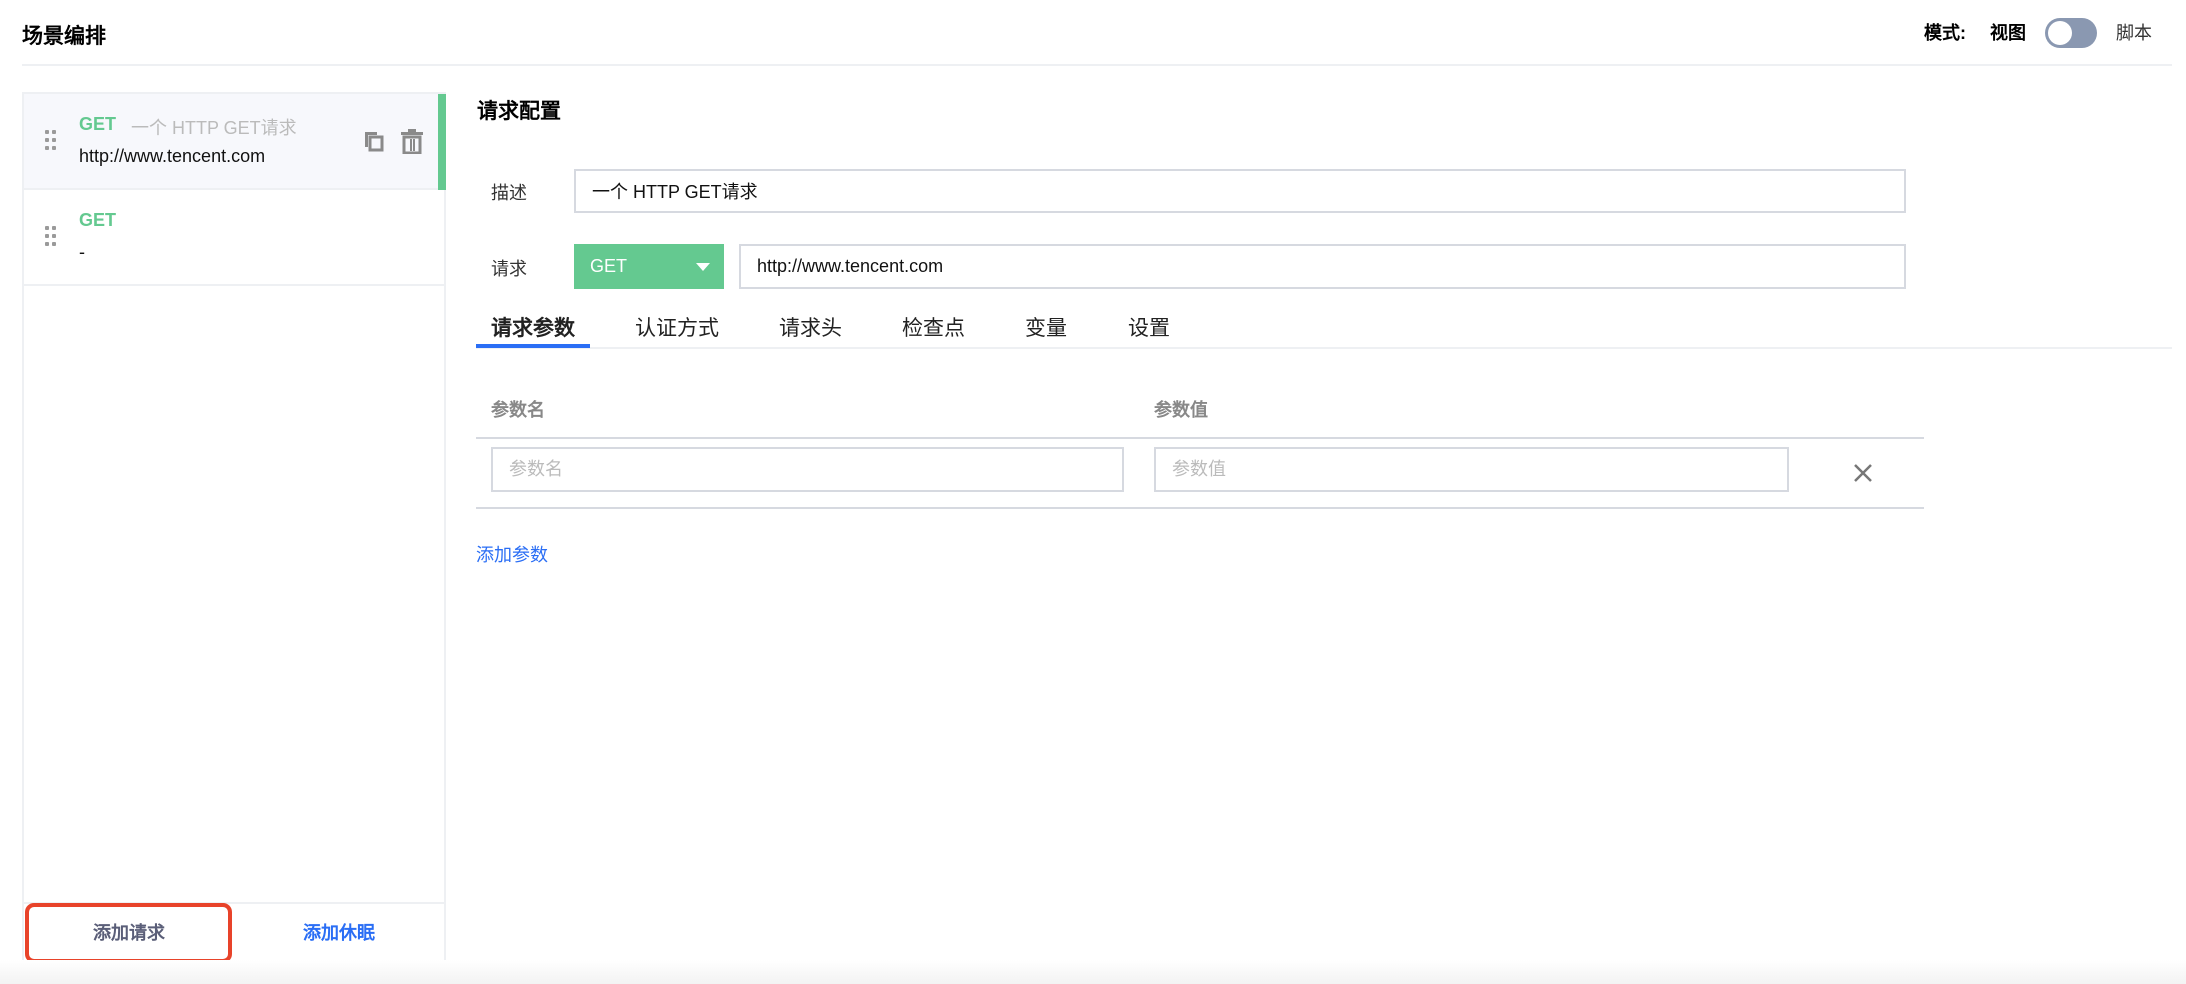 The width and height of the screenshot is (2186, 984). Describe the element at coordinates (512, 554) in the screenshot. I see `add-param-link: 添加参数` at that location.